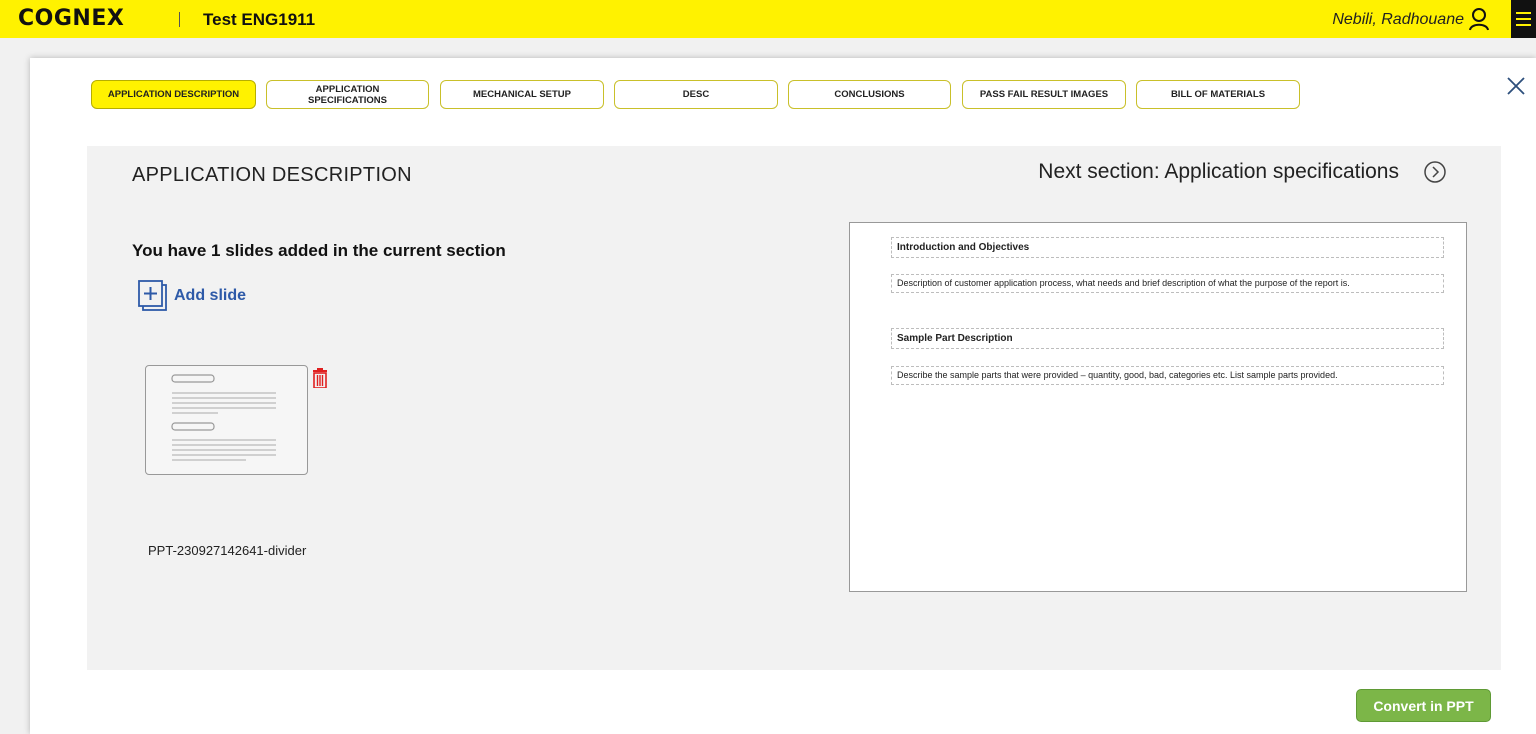 The height and width of the screenshot is (734, 1536). I want to click on tab-desc: DESC, so click(696, 94).